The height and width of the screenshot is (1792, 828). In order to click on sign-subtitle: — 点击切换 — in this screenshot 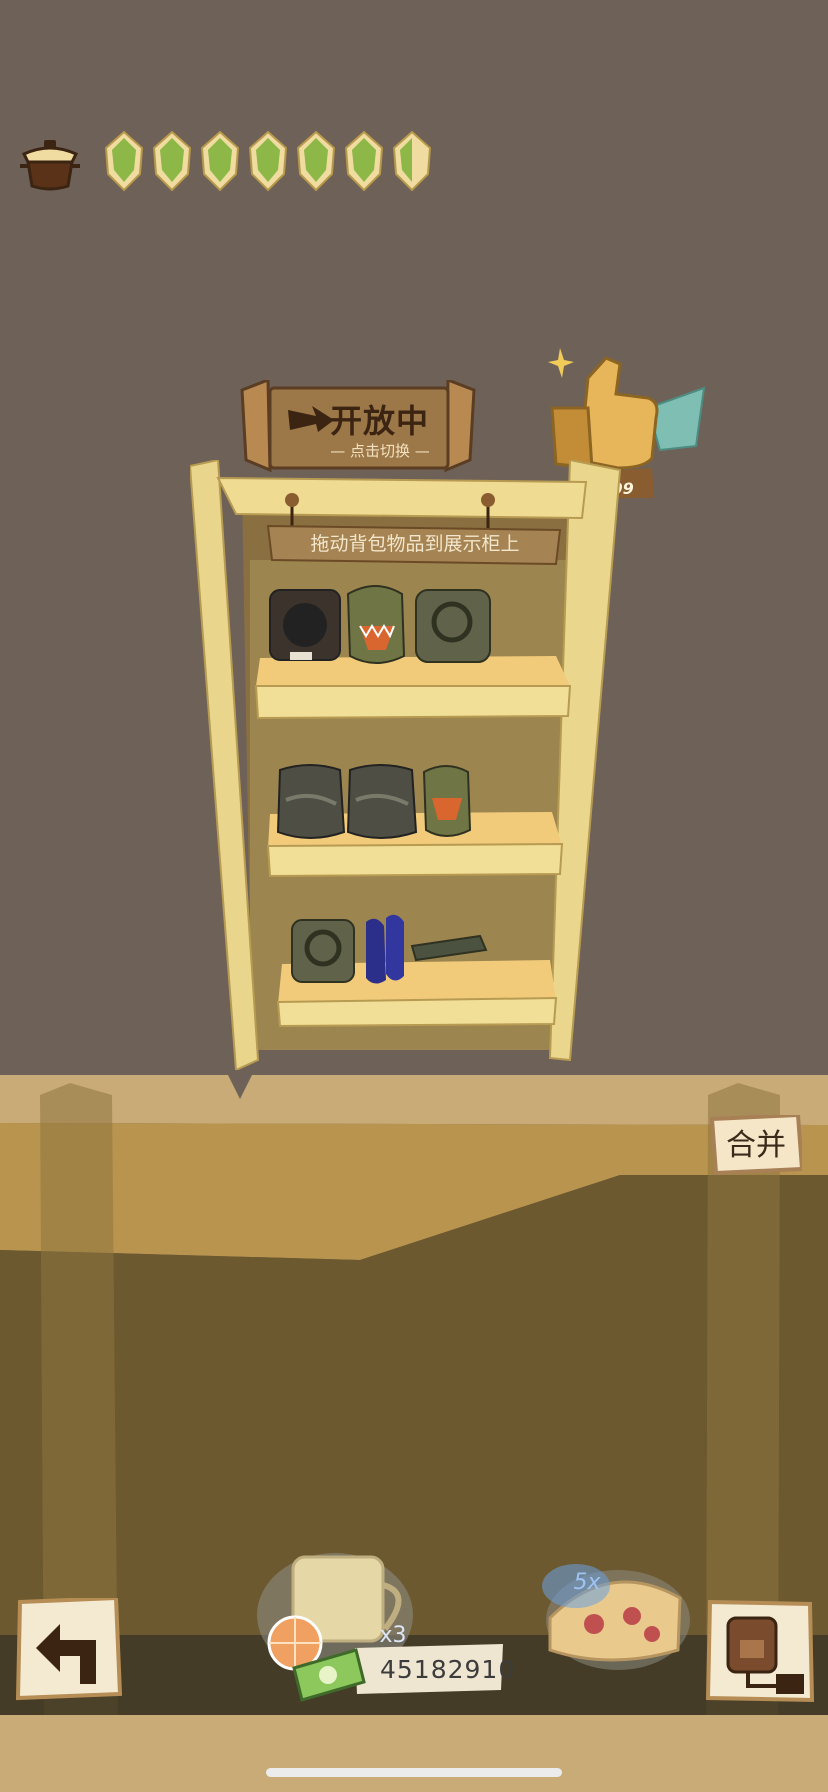, I will do `click(380, 451)`.